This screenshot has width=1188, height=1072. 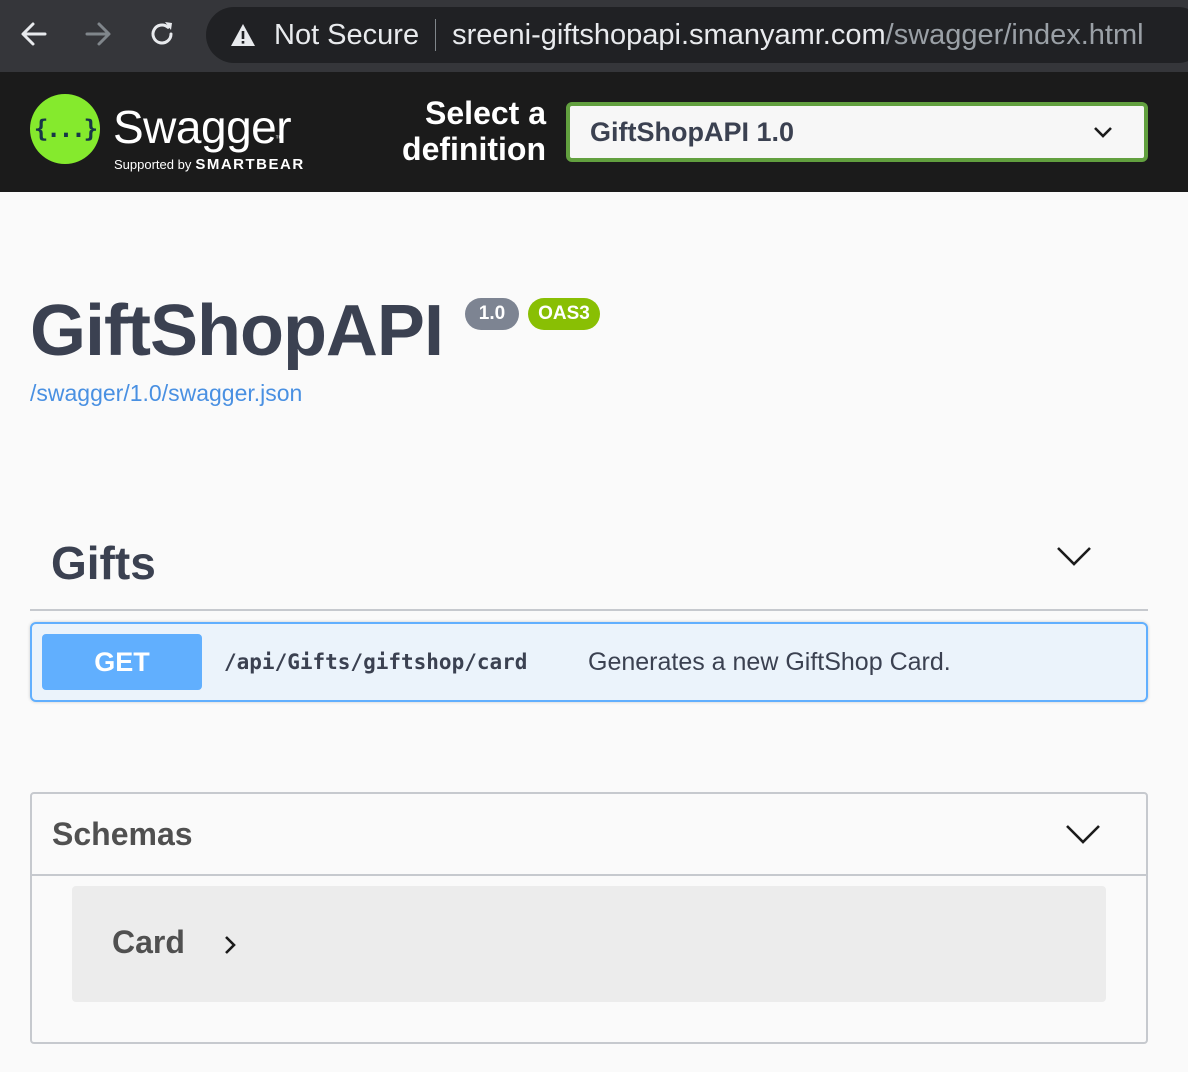 What do you see at coordinates (166, 393) in the screenshot?
I see `spec-json-link: /swagger/1.0/swagger.json` at bounding box center [166, 393].